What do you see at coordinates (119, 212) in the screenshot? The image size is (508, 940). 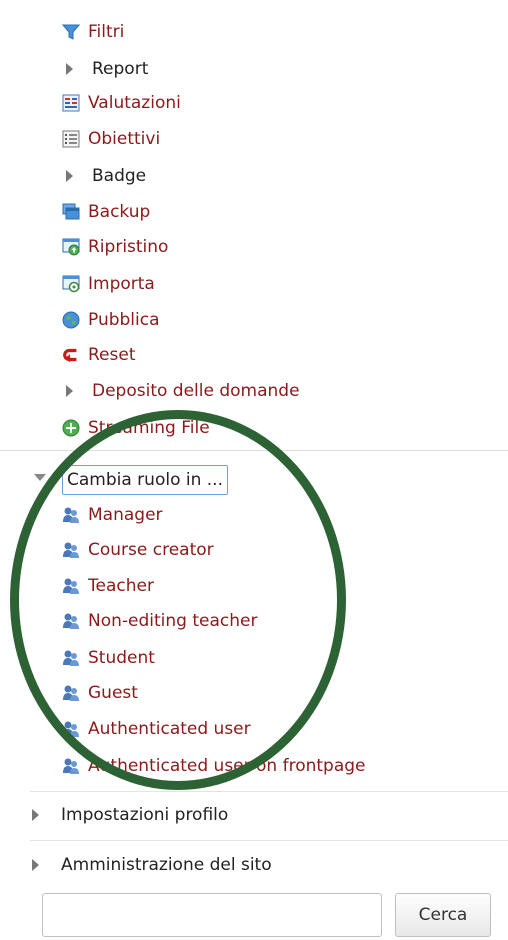 I see `menu-item-label: Backup` at bounding box center [119, 212].